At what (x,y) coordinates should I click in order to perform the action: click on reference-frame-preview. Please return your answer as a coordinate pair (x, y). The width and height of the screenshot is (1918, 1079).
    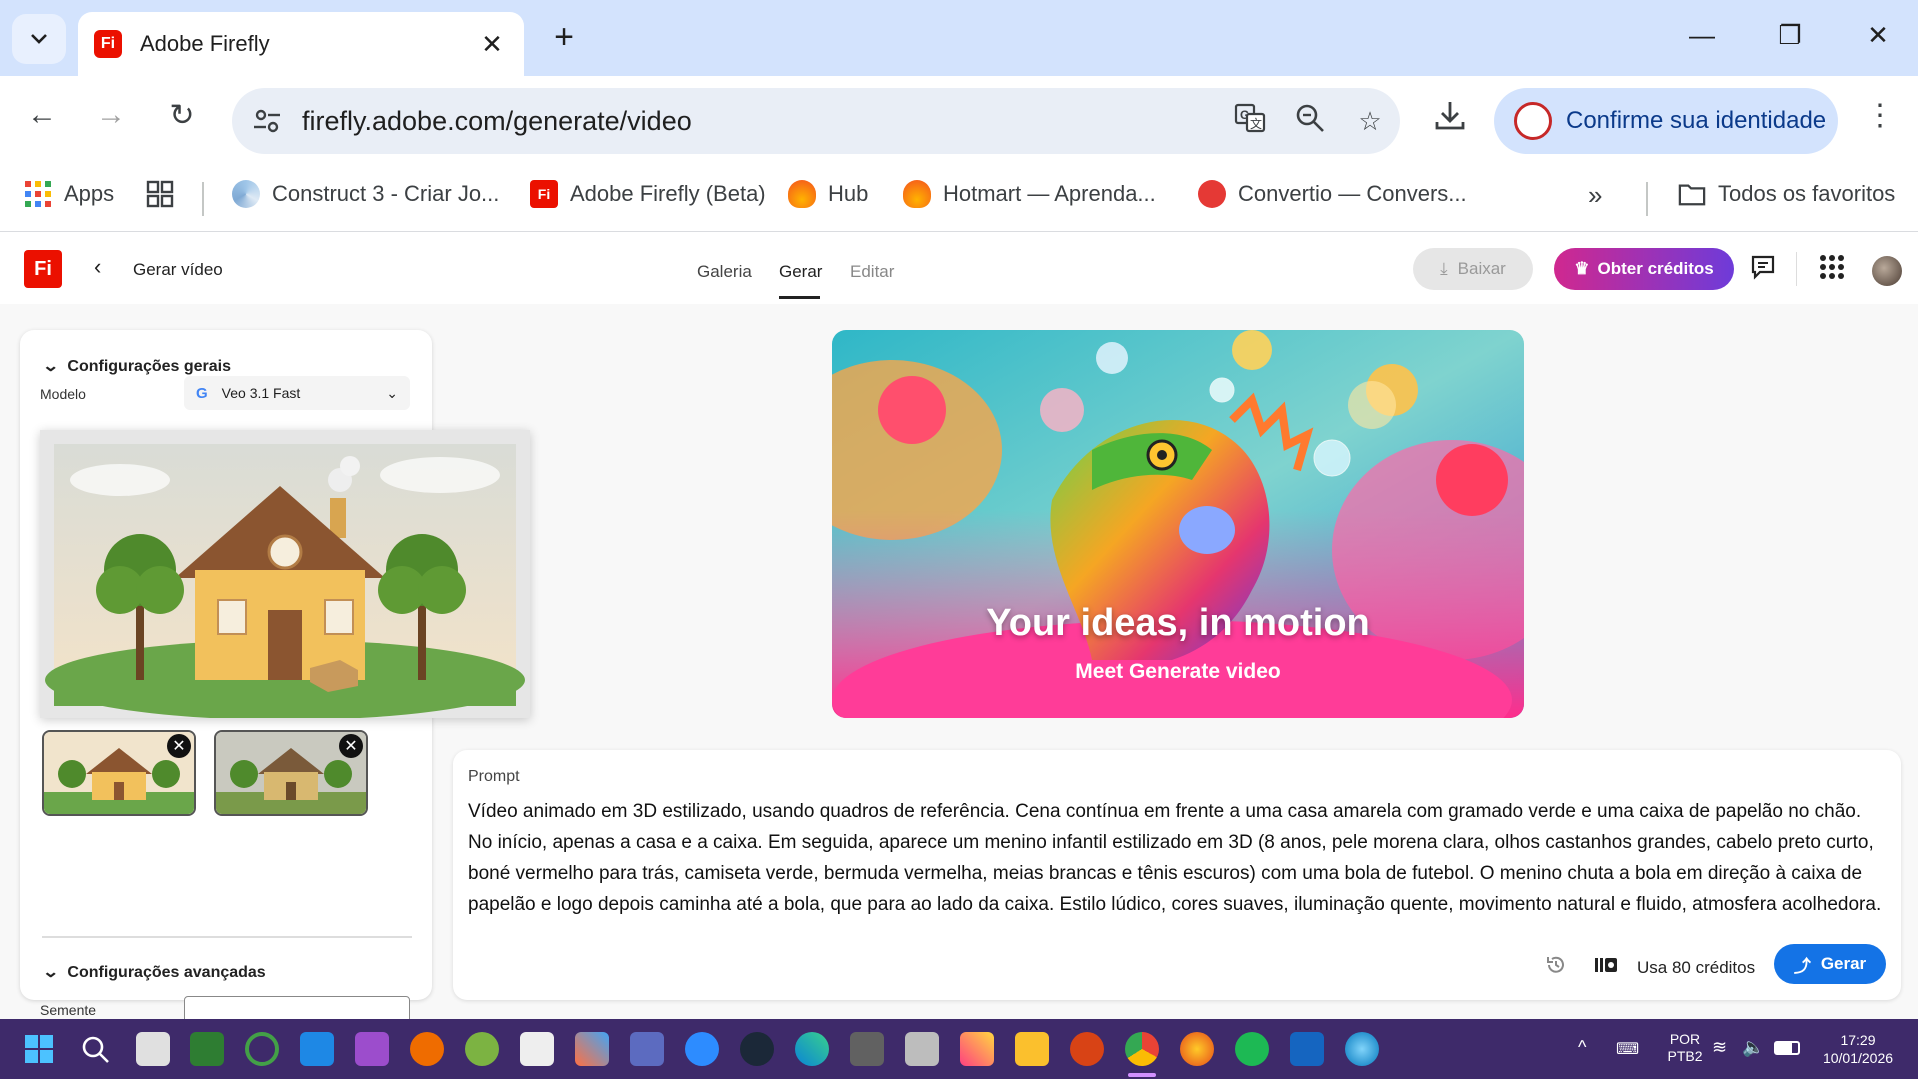
    Looking at the image, I should click on (285, 575).